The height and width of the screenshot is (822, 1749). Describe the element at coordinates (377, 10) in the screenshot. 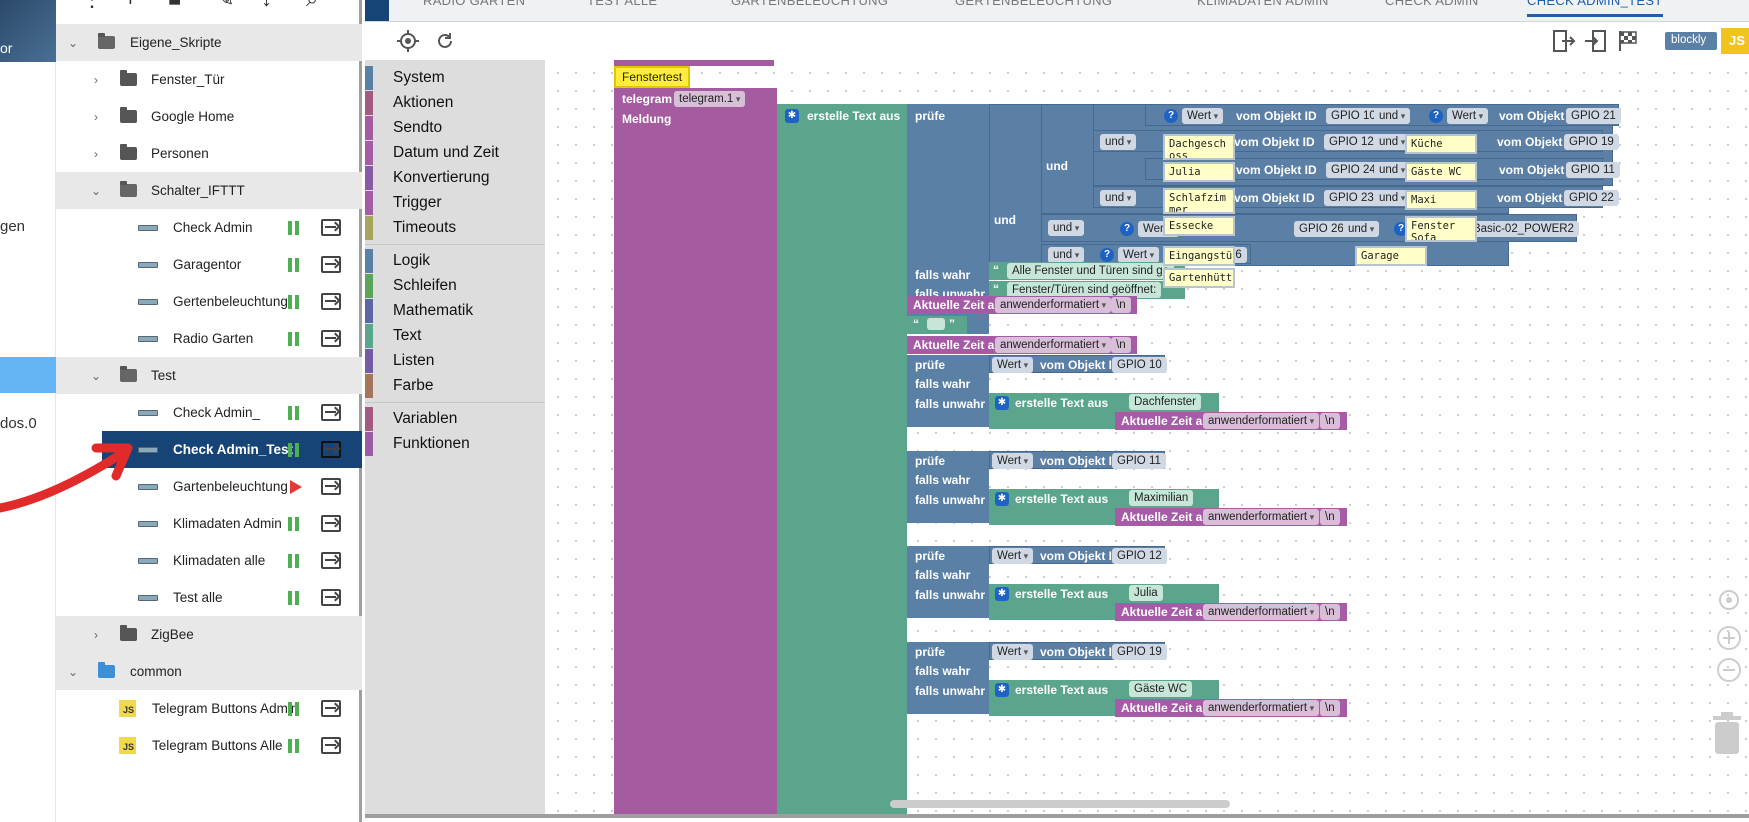

I see `close-tab-icon` at that location.